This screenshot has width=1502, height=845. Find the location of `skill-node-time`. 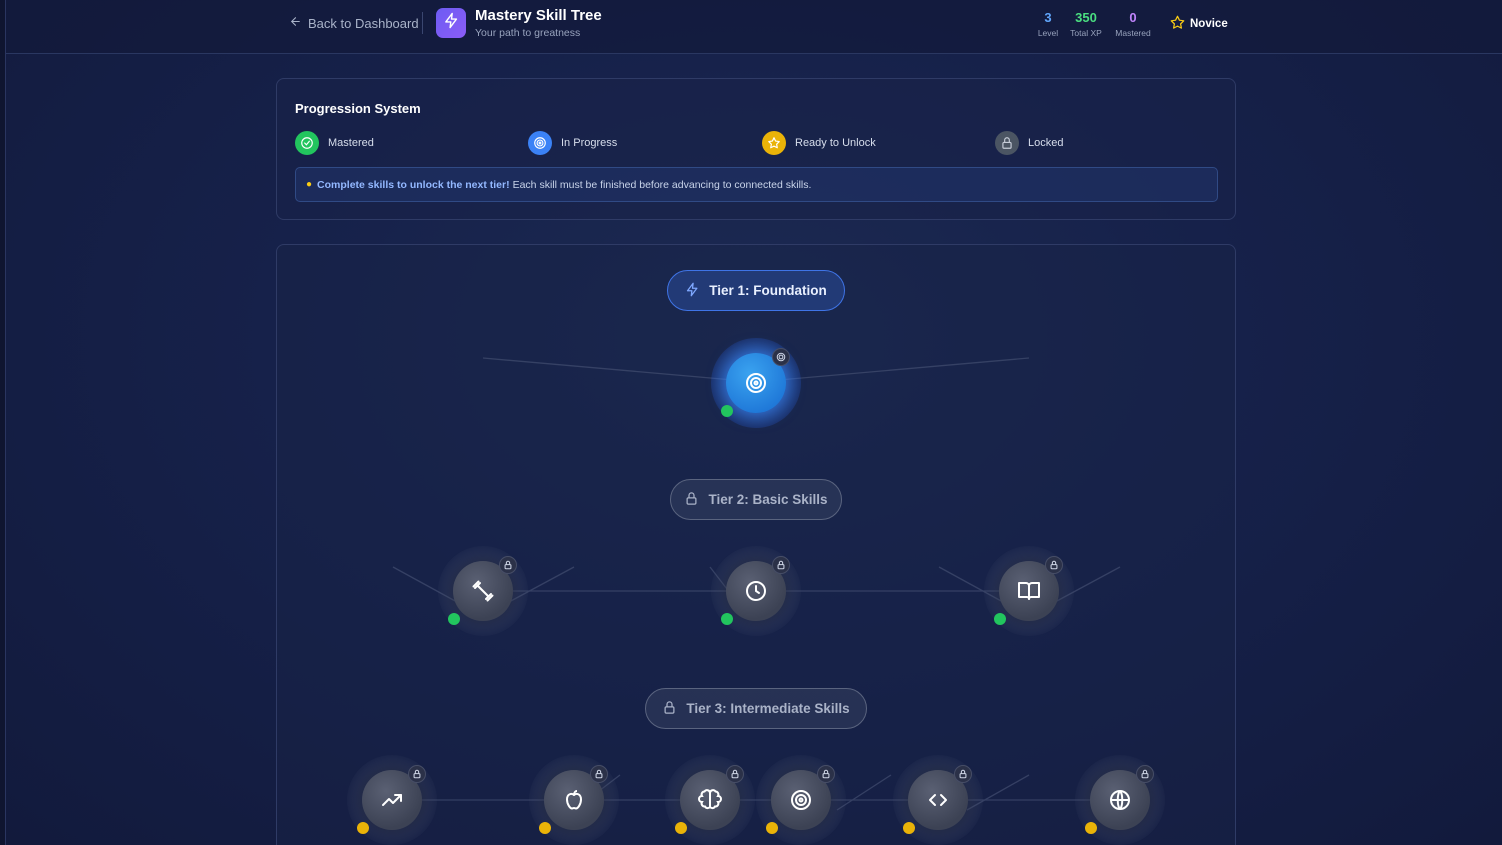

skill-node-time is located at coordinates (756, 591).